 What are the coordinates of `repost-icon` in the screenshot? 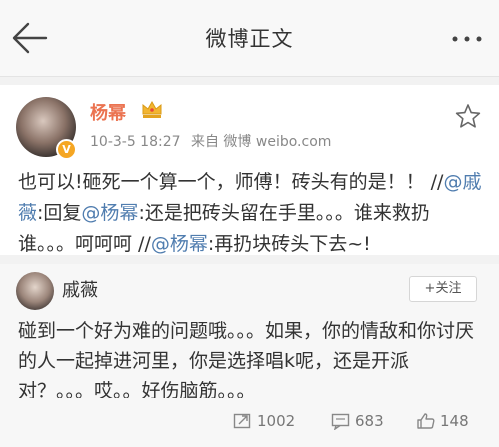 It's located at (242, 421).